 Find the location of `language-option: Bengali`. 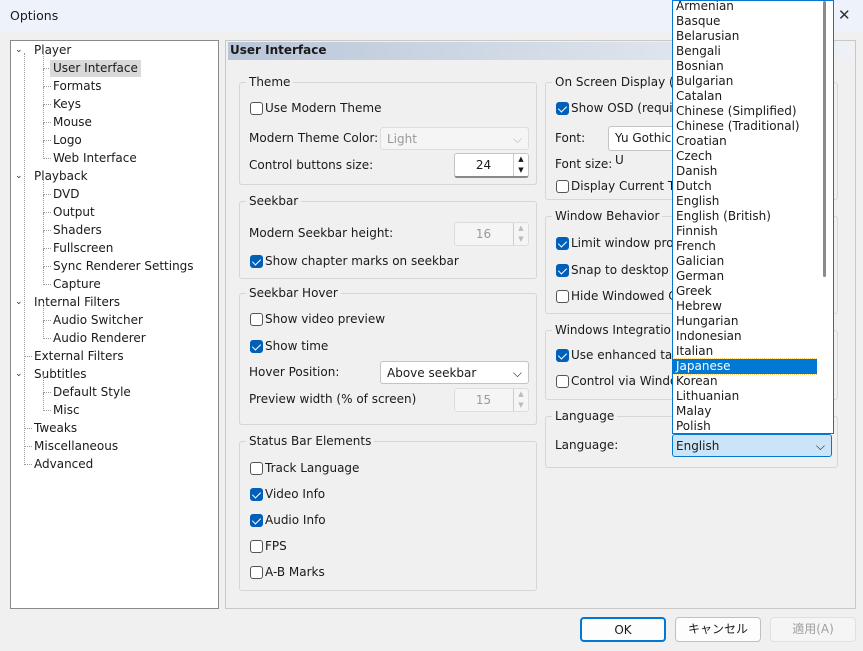

language-option: Bengali is located at coordinates (745, 51).